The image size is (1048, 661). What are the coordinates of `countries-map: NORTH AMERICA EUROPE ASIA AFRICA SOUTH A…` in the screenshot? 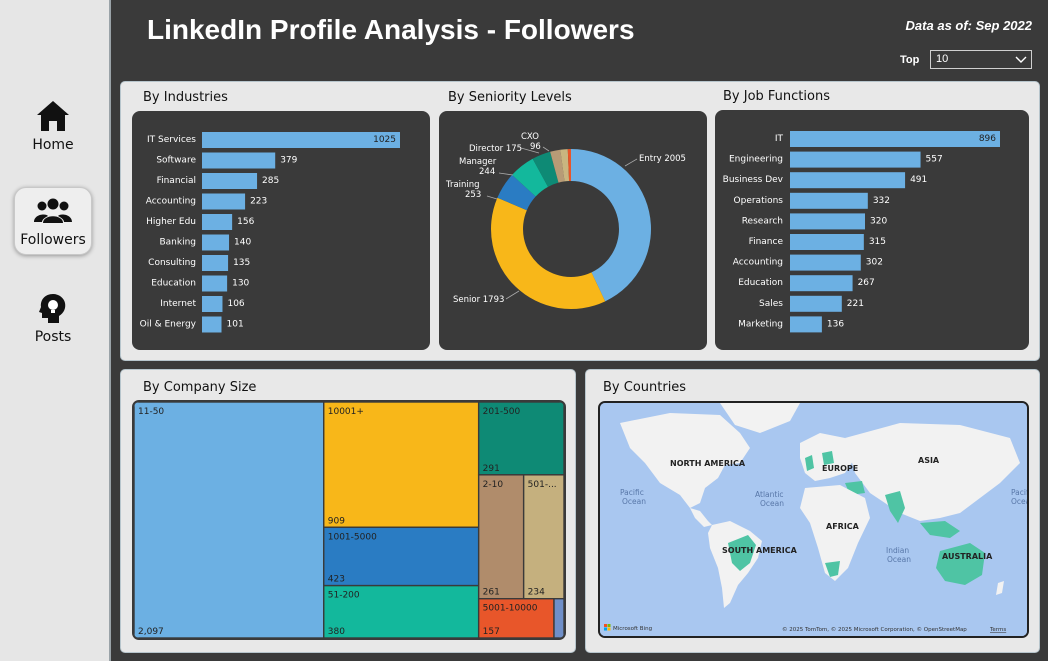 It's located at (813, 519).